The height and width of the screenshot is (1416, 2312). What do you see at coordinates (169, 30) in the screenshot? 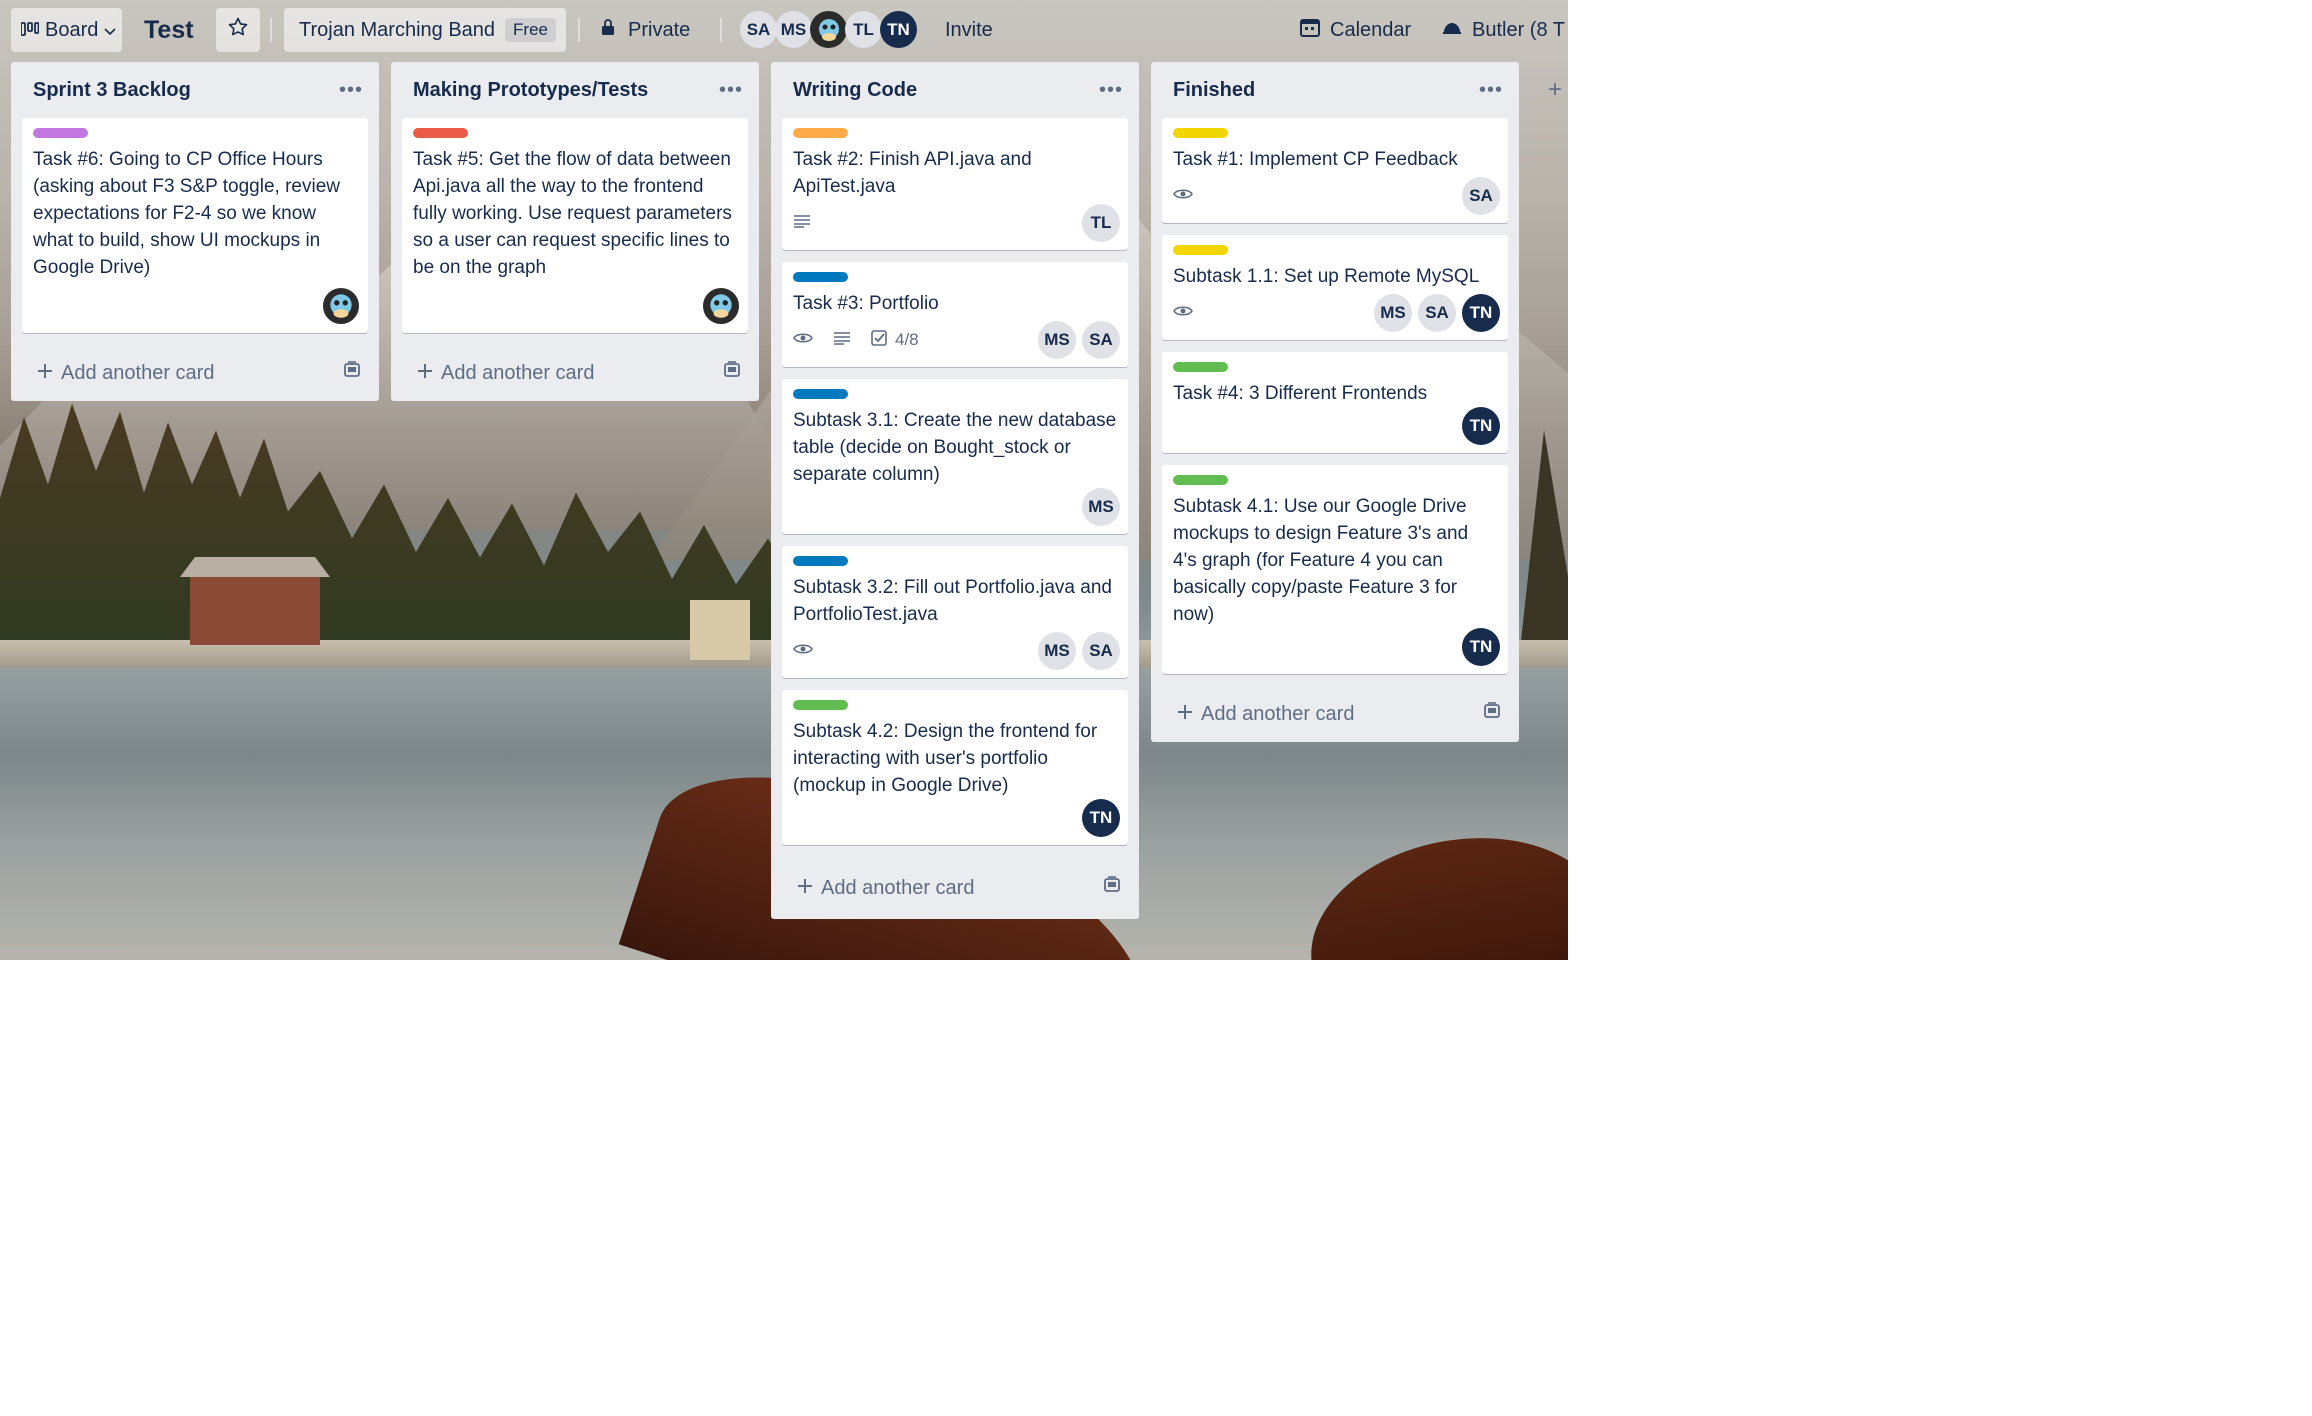
I see `board-title: Test` at bounding box center [169, 30].